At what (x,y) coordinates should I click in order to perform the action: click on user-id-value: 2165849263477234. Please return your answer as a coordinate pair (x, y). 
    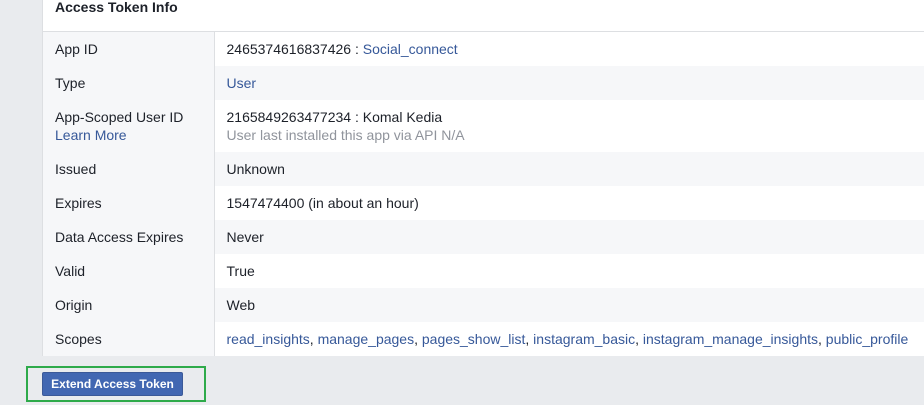
    Looking at the image, I should click on (289, 117).